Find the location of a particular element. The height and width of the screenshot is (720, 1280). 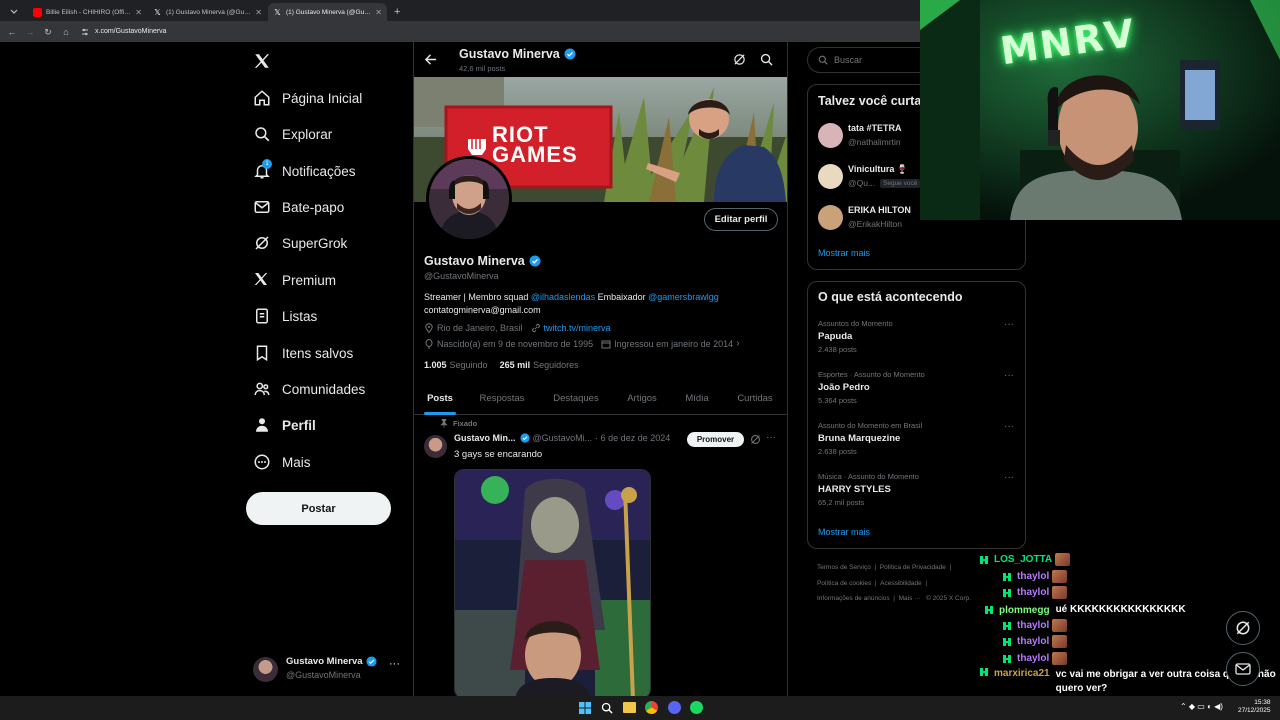

reload-icon: ↻ is located at coordinates (48, 32).